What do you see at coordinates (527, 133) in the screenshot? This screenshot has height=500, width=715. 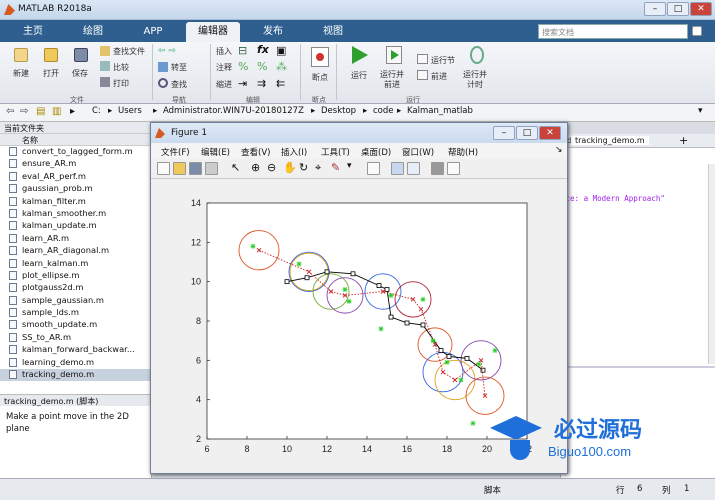 I see `figure-maximize-button: □` at bounding box center [527, 133].